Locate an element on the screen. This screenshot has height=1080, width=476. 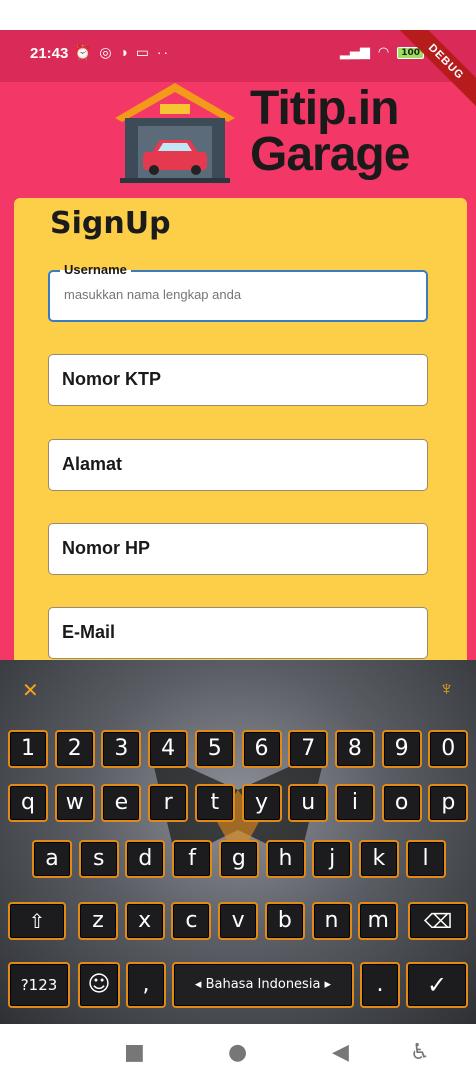
logo-line2: Garage is located at coordinates (330, 154).